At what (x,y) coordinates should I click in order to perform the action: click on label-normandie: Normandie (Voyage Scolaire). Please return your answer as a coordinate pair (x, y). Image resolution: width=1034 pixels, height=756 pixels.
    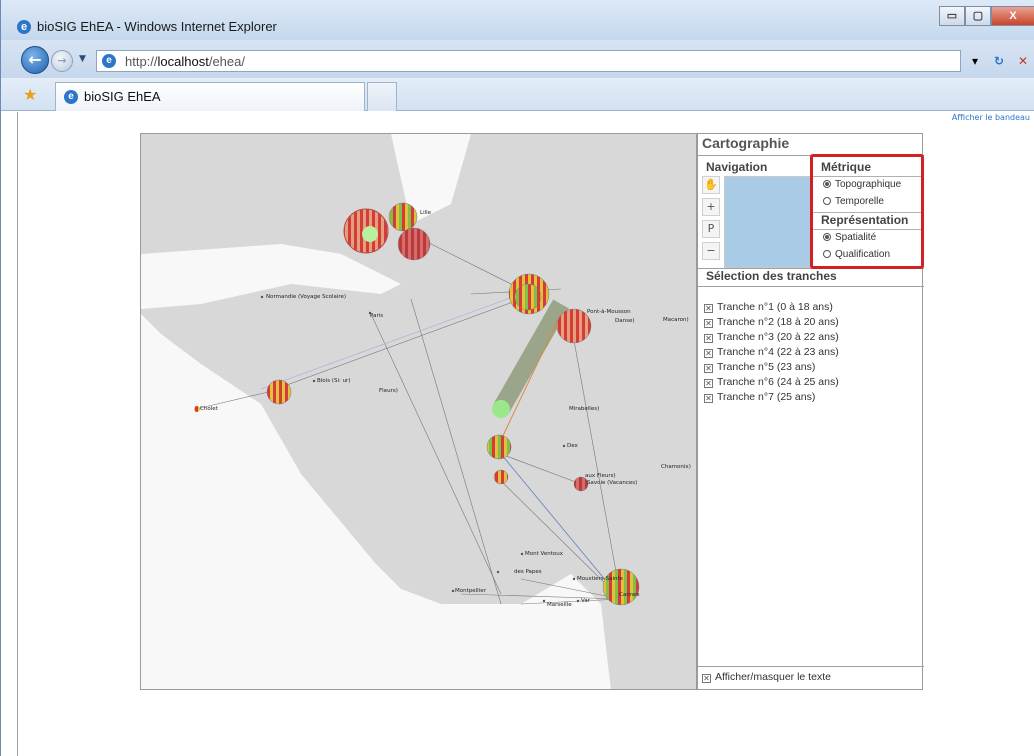
    Looking at the image, I should click on (306, 297).